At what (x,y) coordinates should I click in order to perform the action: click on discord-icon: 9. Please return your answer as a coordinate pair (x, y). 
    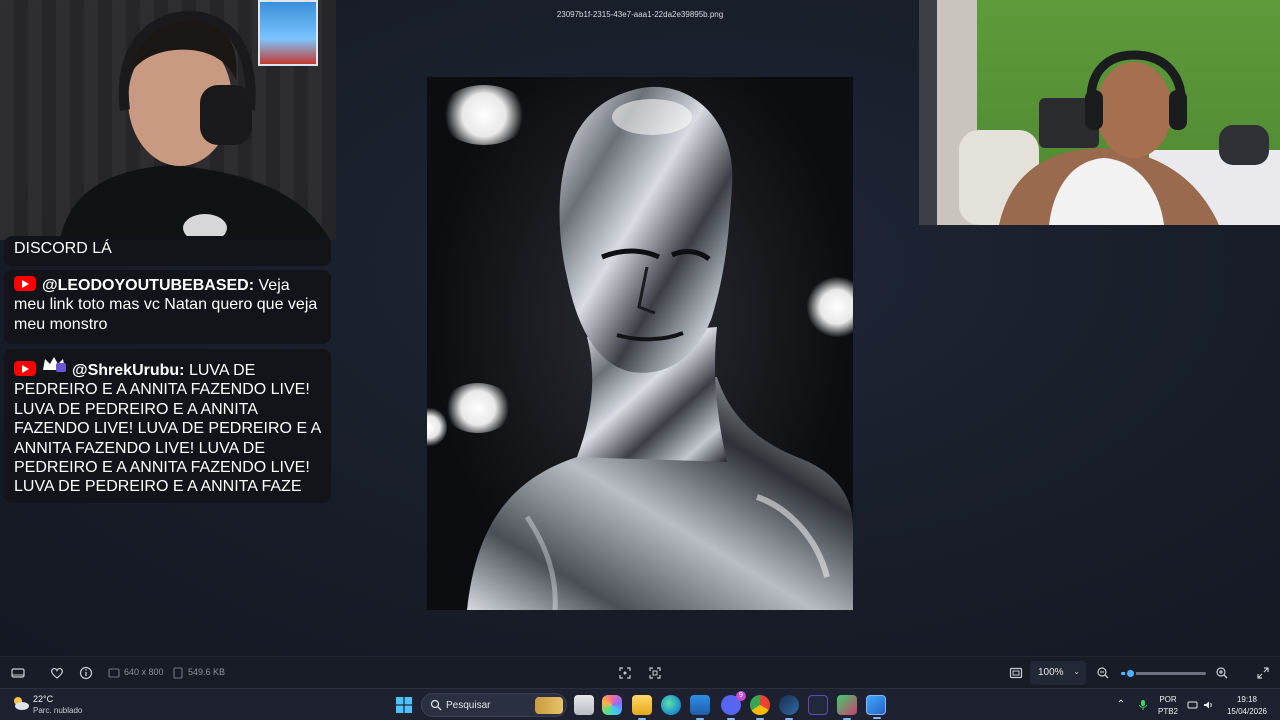
    Looking at the image, I should click on (733, 705).